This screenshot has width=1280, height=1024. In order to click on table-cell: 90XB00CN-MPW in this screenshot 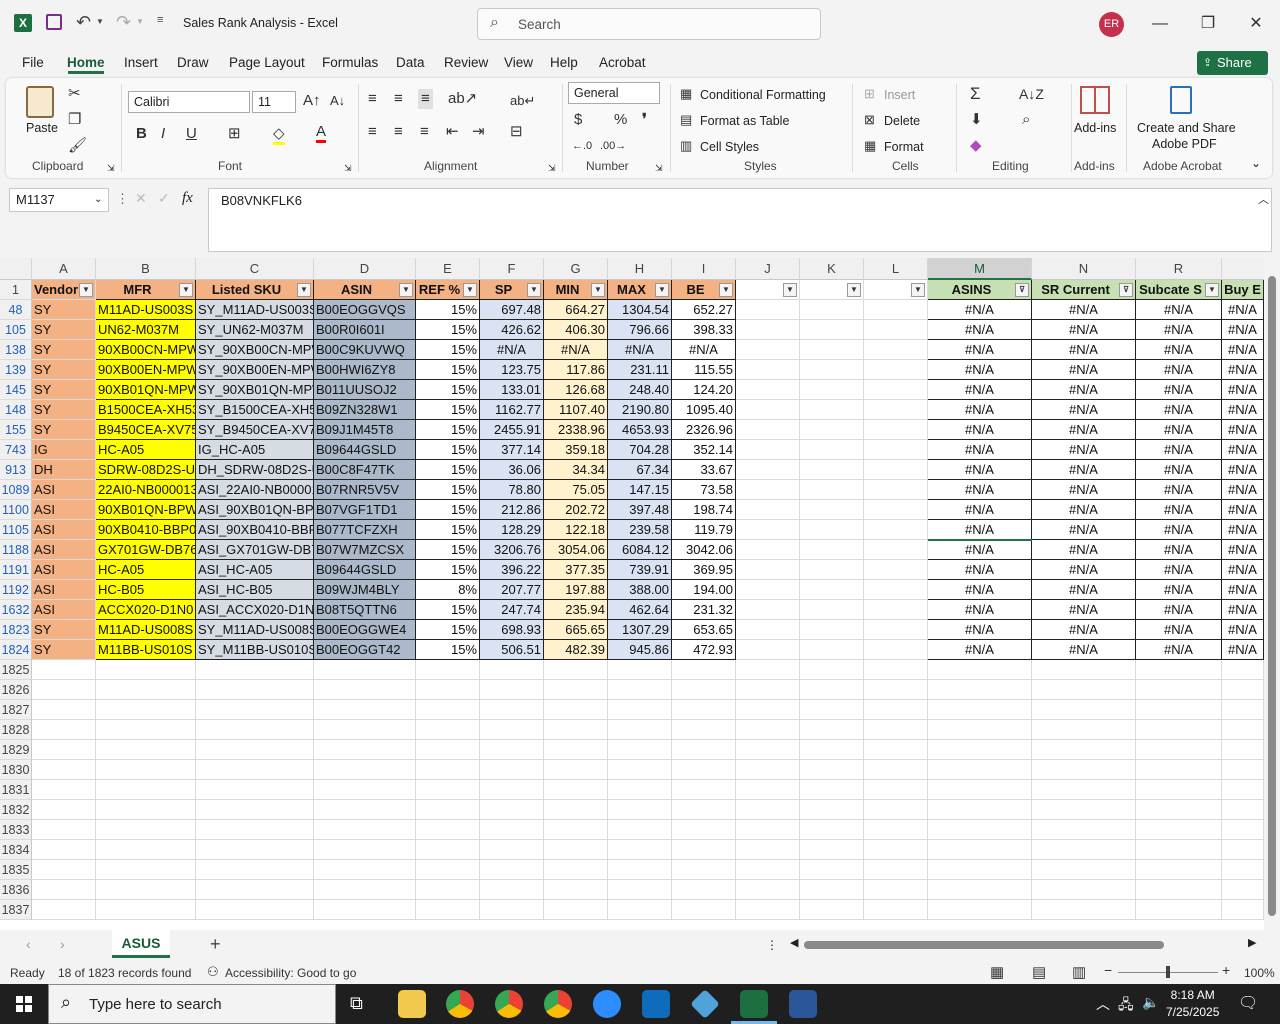, I will do `click(146, 350)`.